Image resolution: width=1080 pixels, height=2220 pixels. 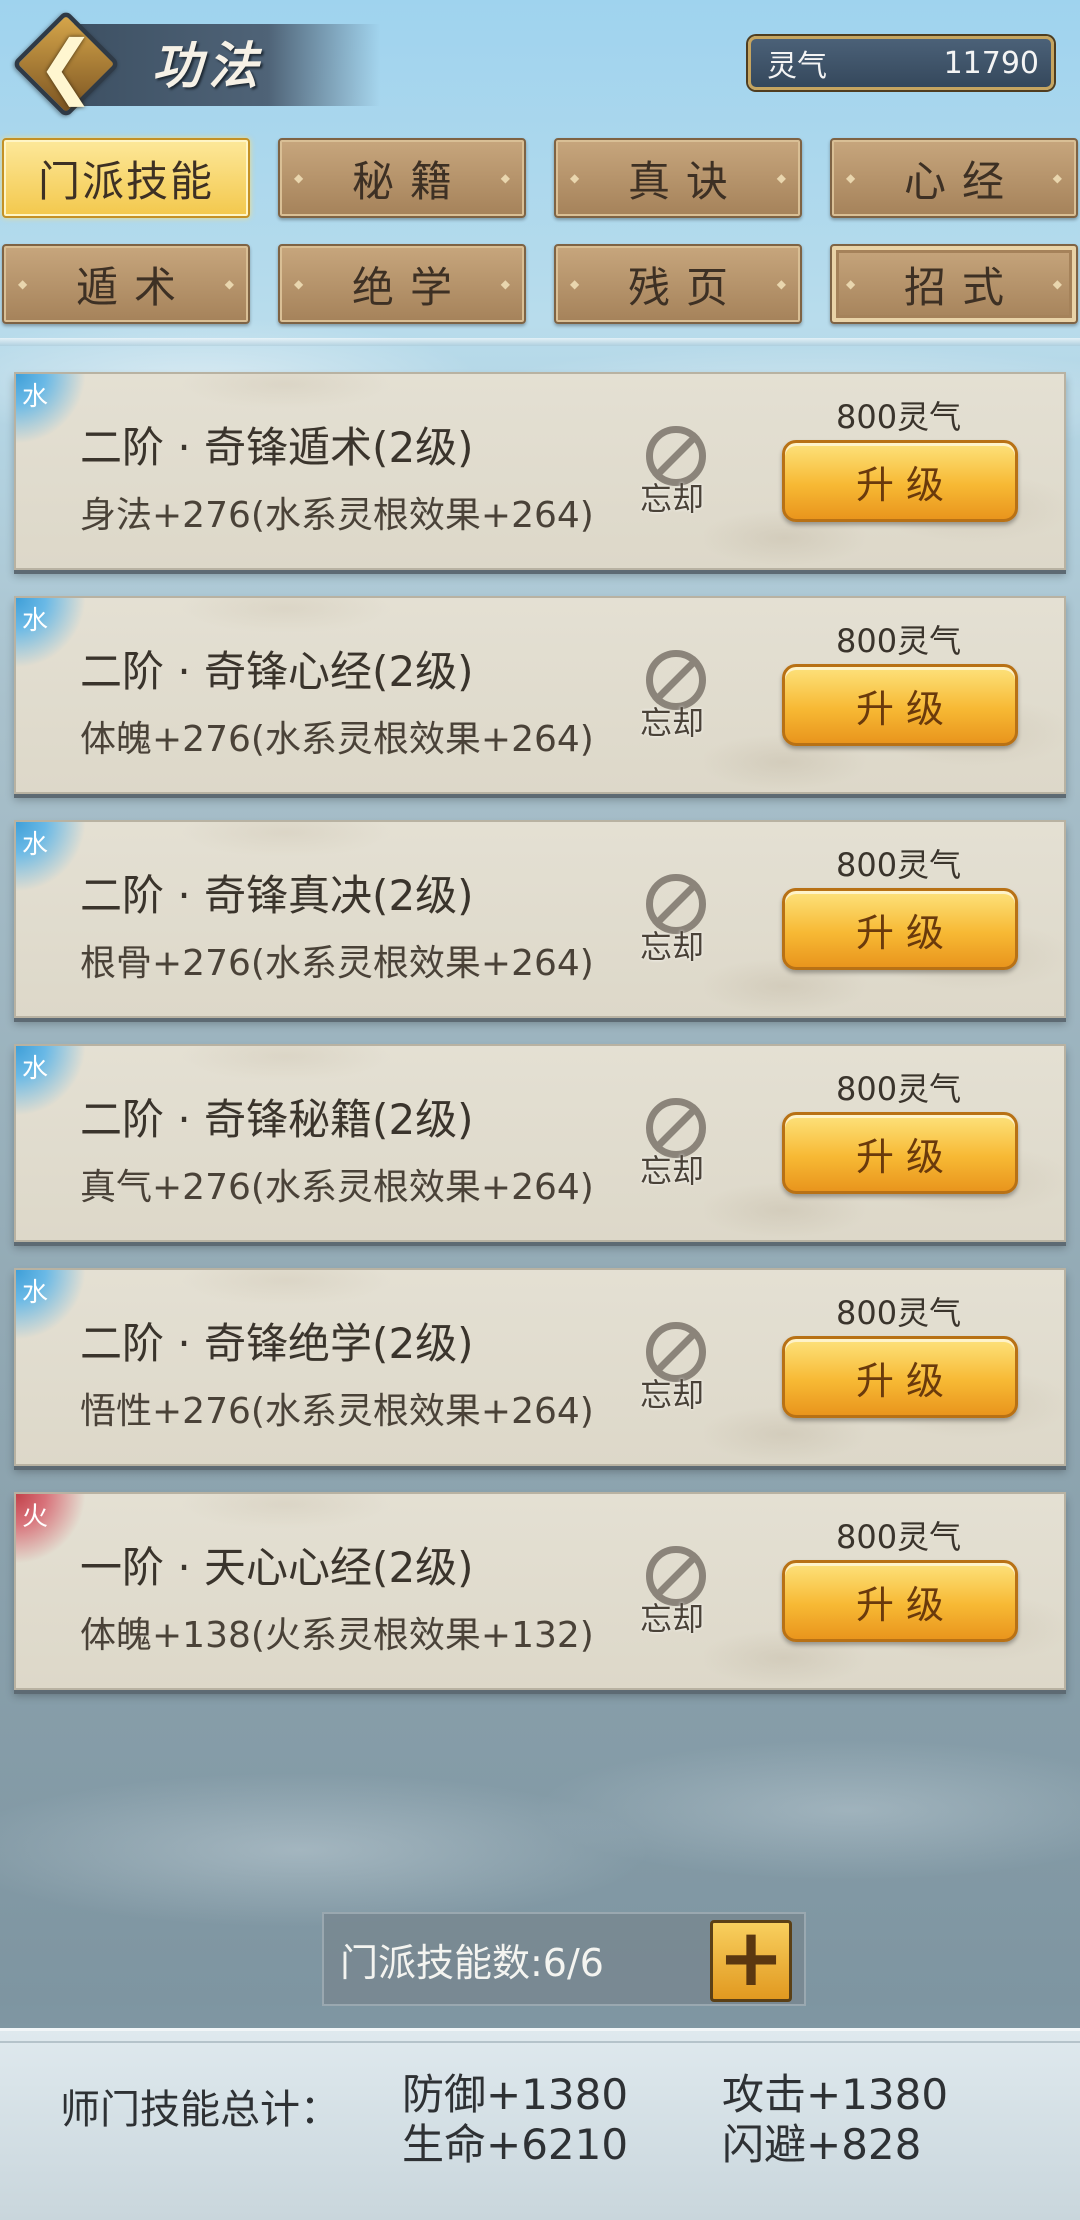 I want to click on currency-value: 11790, so click(x=991, y=63).